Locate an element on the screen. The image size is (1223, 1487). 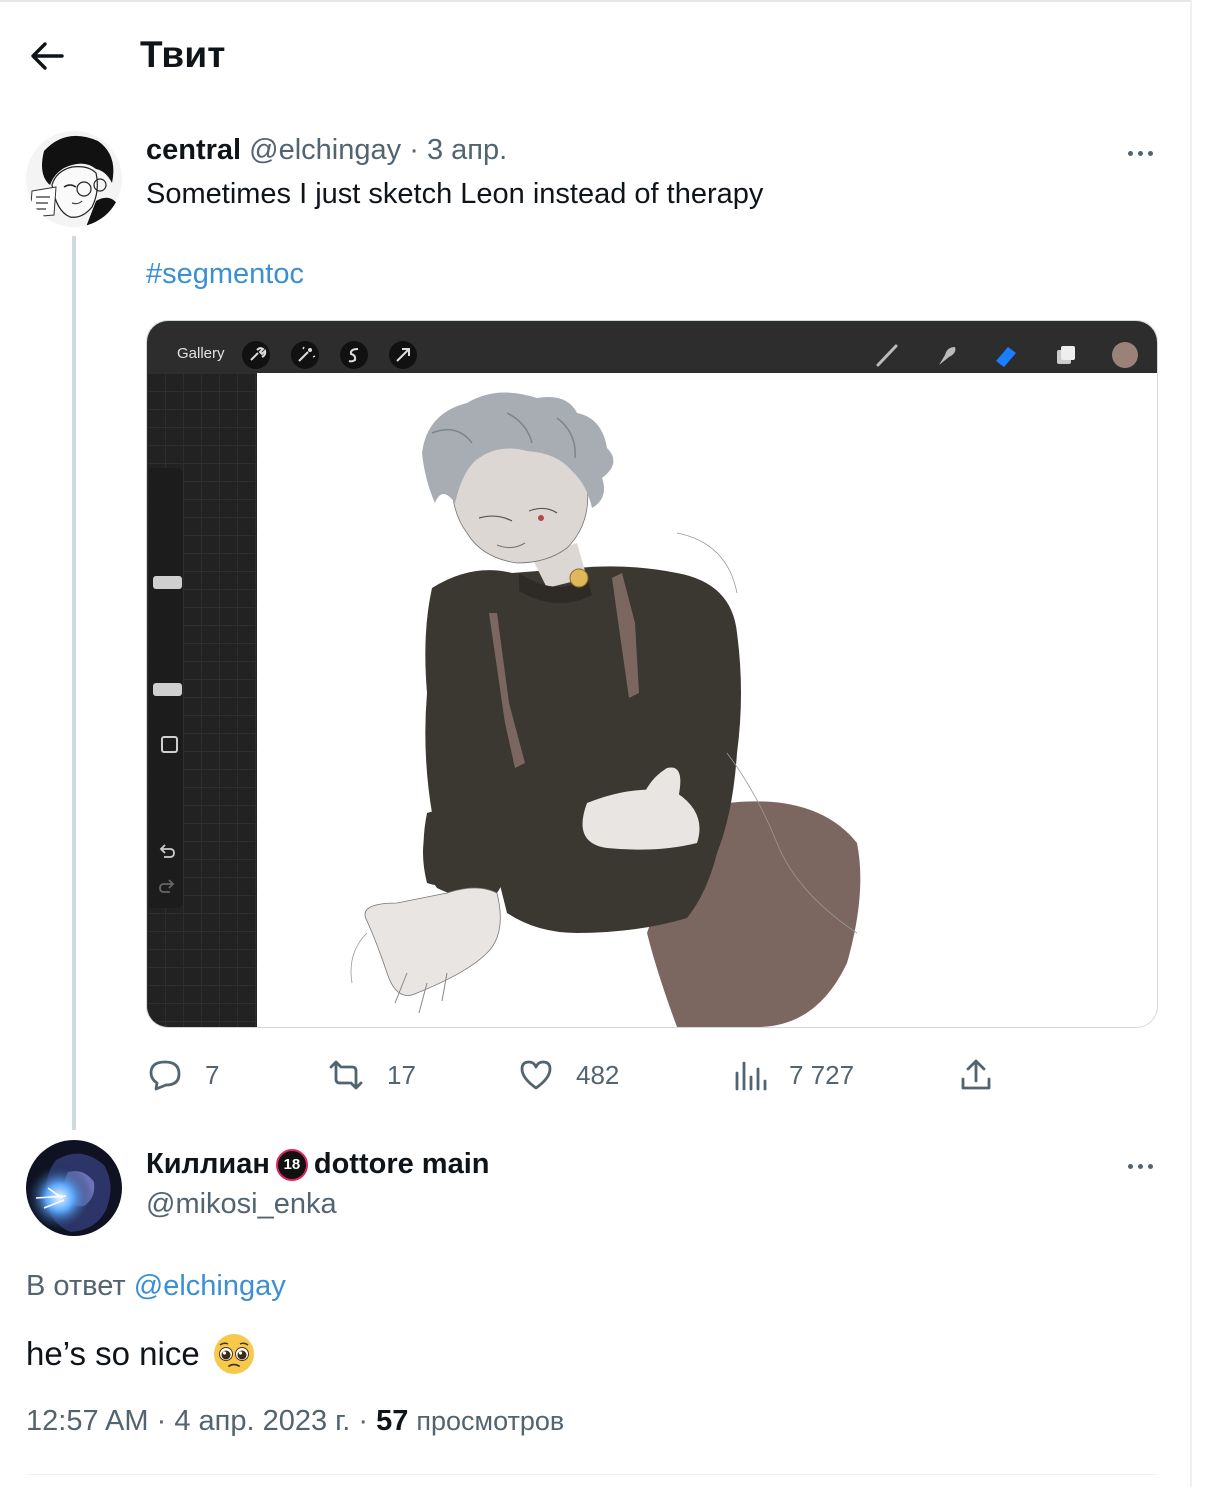
reply-button: 7 is located at coordinates (183, 1075).